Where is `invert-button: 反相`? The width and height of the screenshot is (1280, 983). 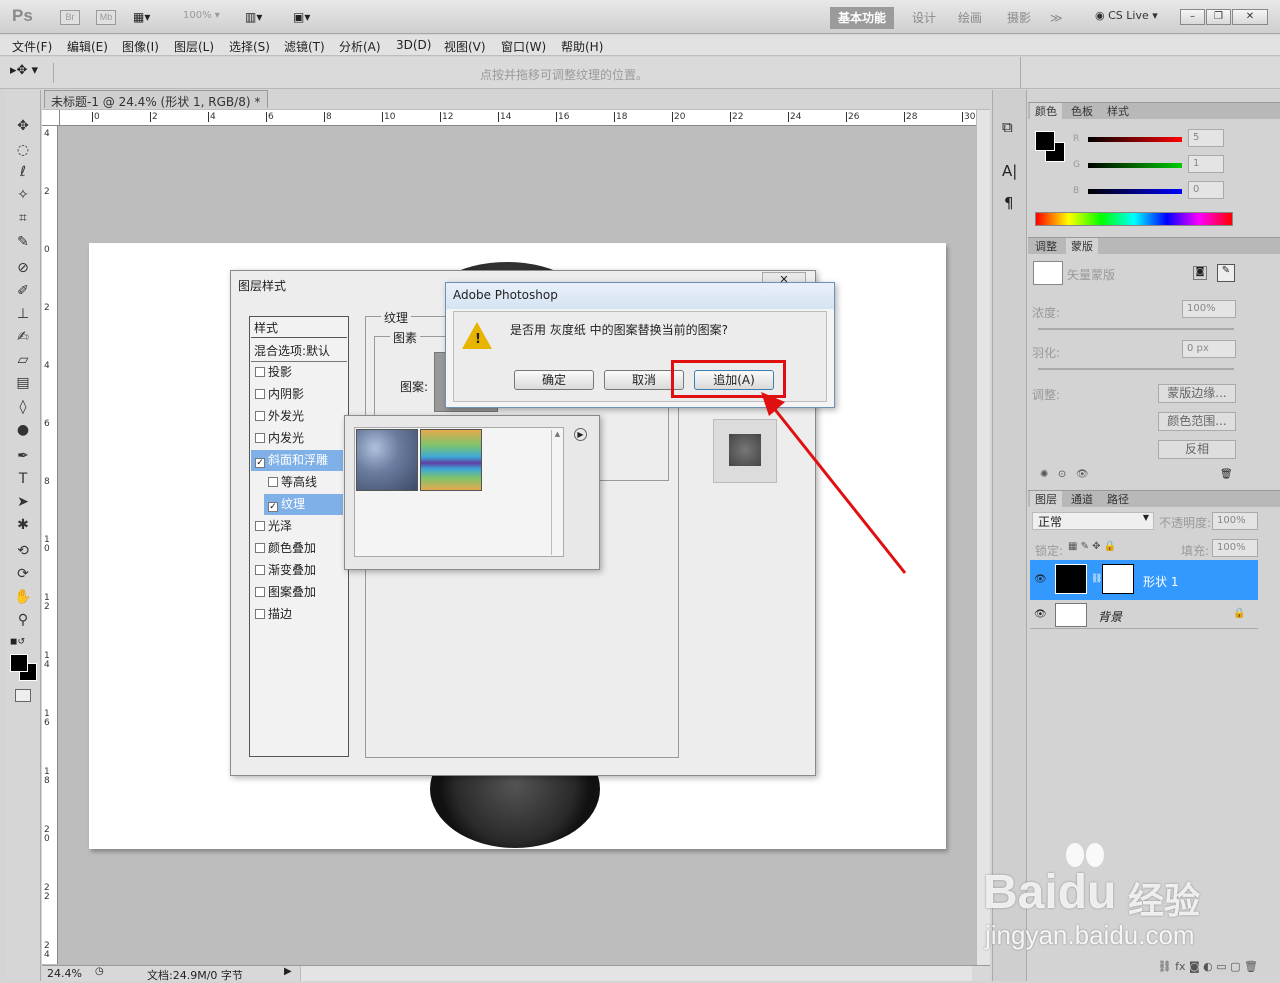 invert-button: 反相 is located at coordinates (1197, 449).